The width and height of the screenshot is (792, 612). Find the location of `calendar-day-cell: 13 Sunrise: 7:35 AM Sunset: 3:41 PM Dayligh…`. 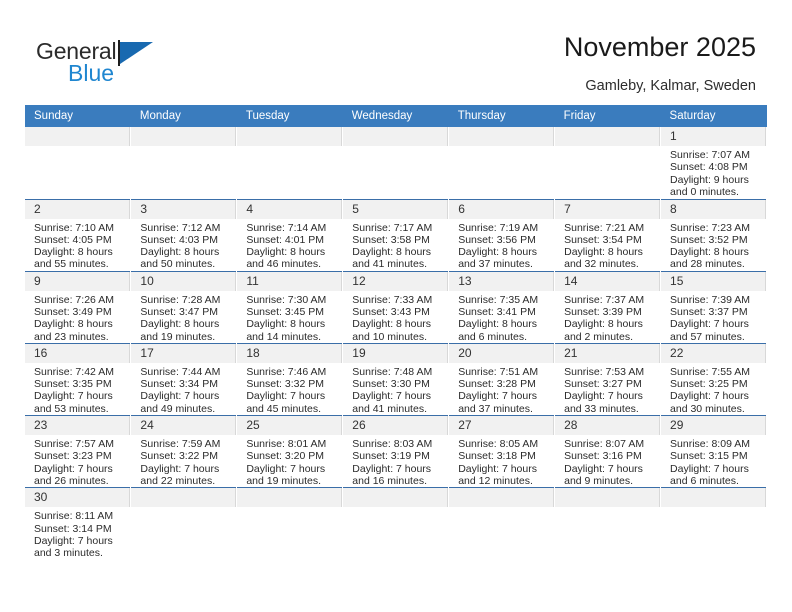

calendar-day-cell: 13 Sunrise: 7:35 AM Sunset: 3:41 PM Dayligh… is located at coordinates (502, 307).